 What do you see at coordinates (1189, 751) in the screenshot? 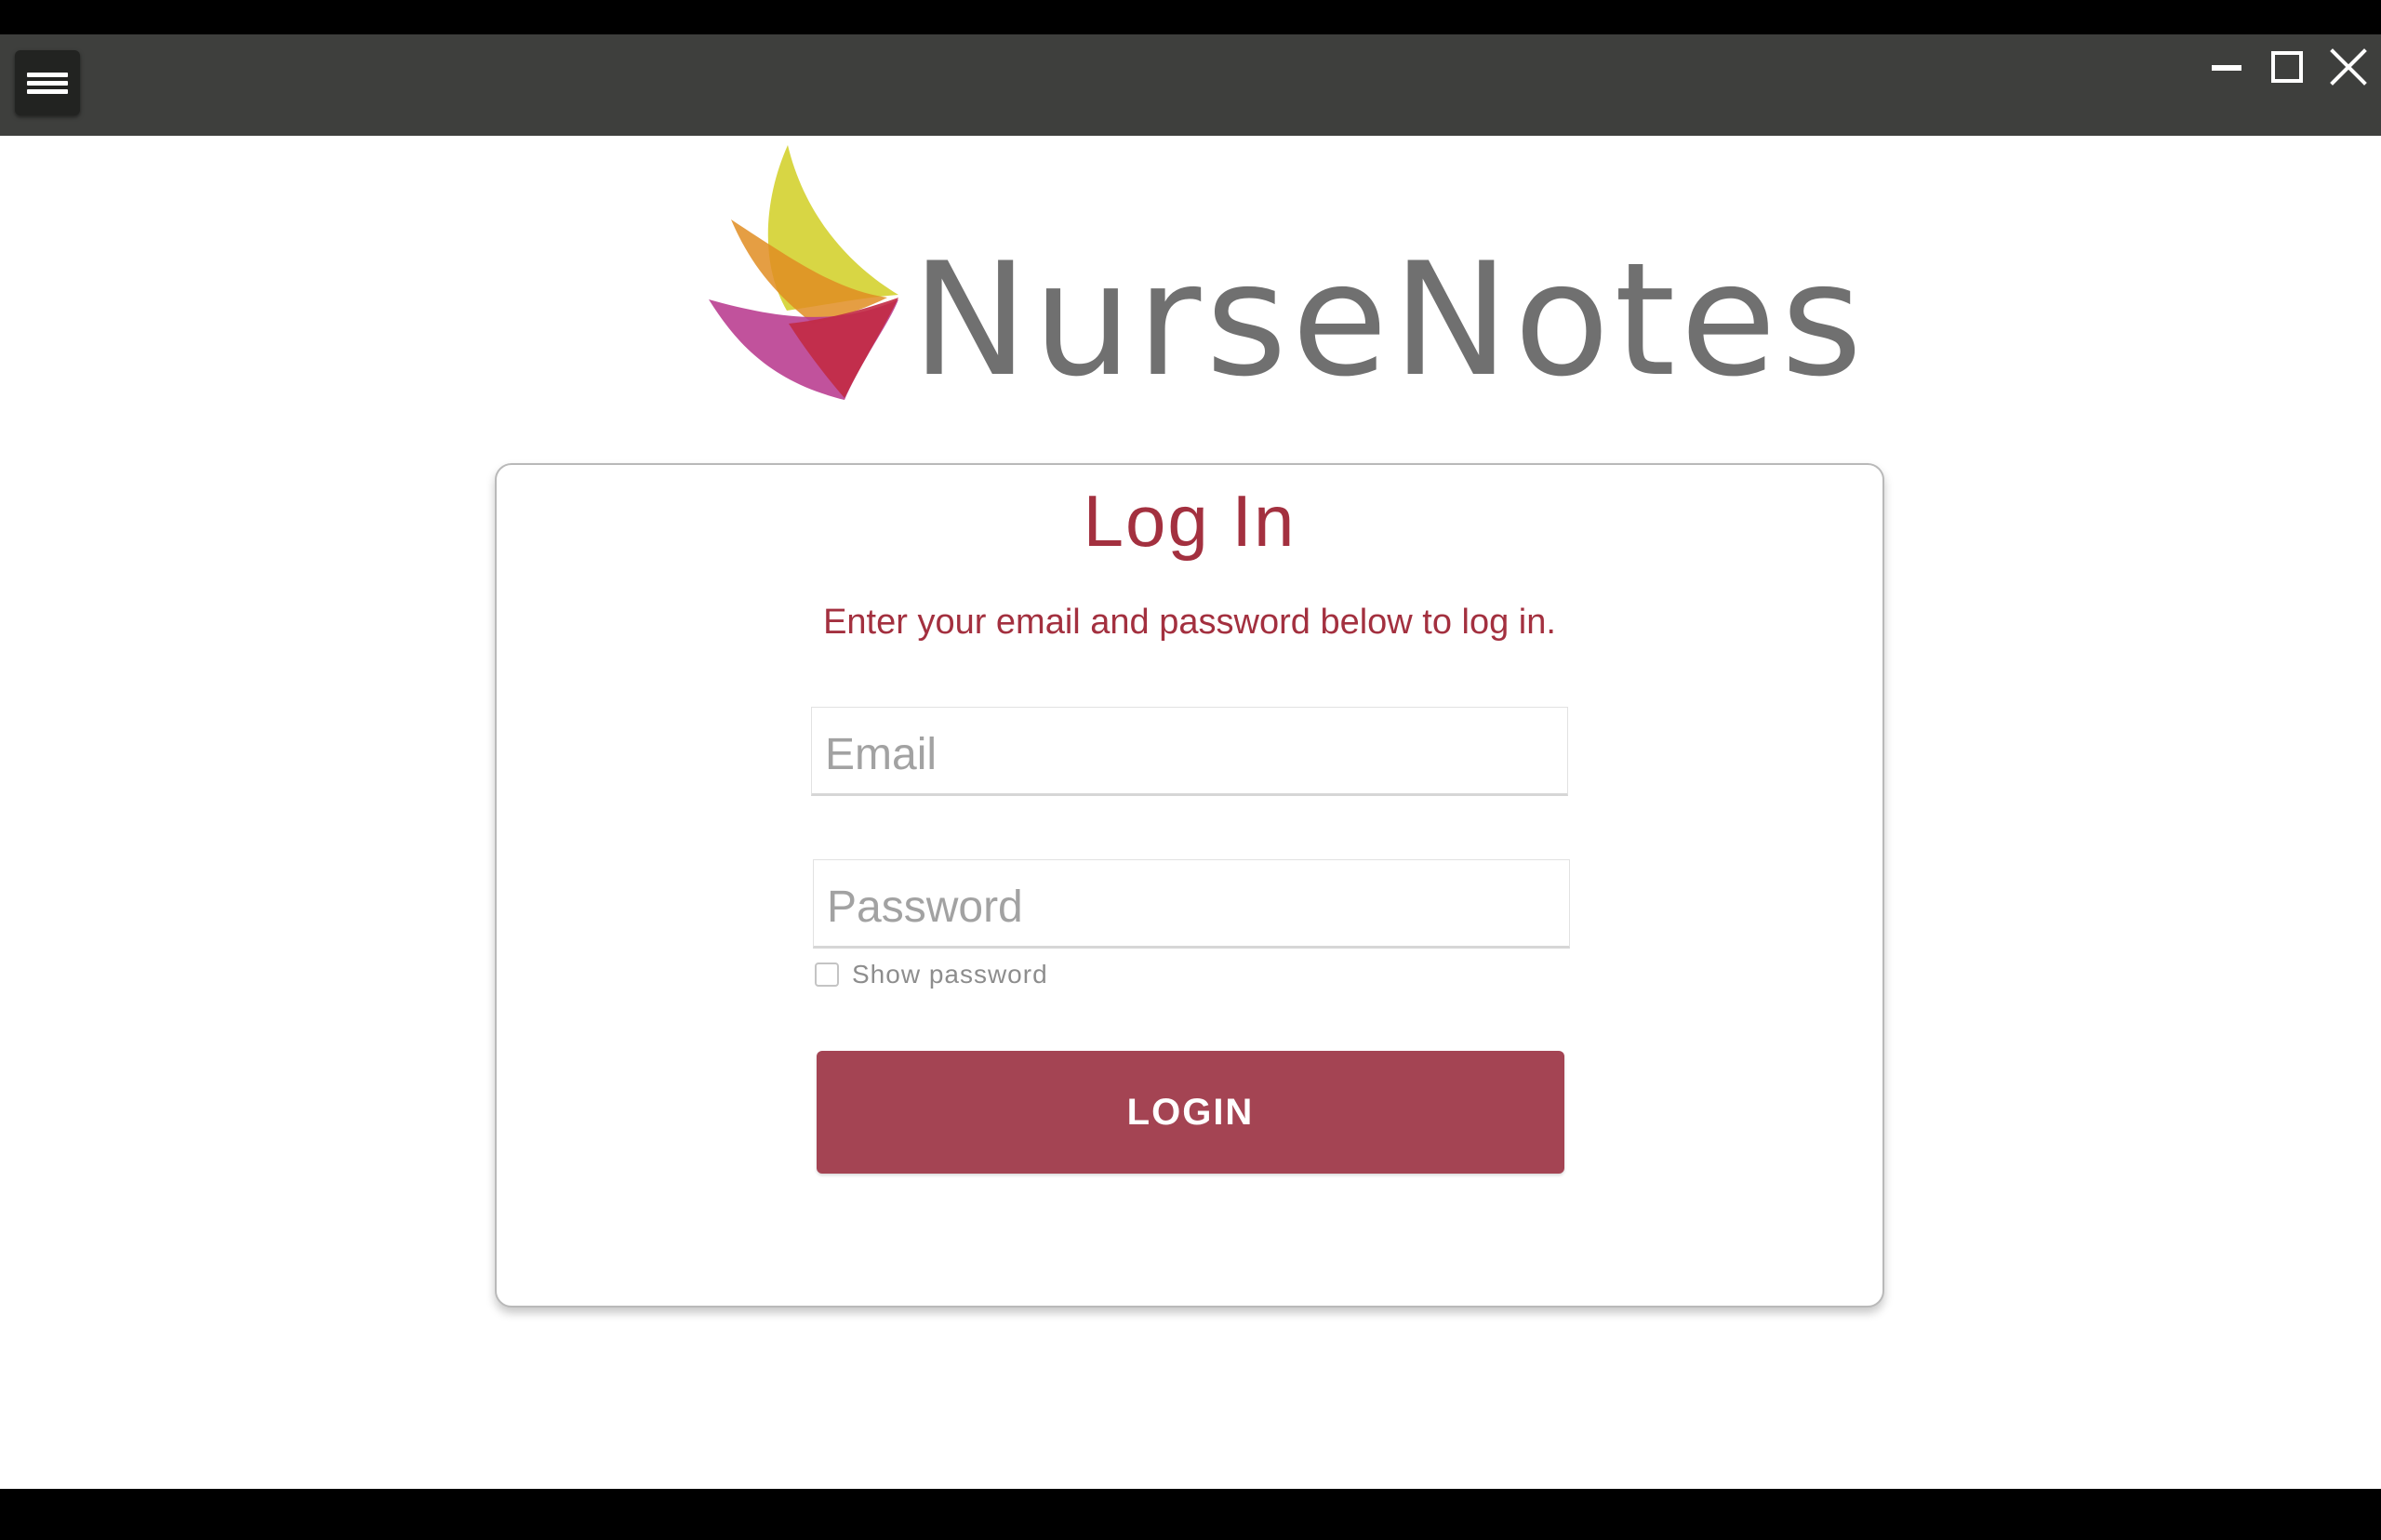
I see `email-input` at bounding box center [1189, 751].